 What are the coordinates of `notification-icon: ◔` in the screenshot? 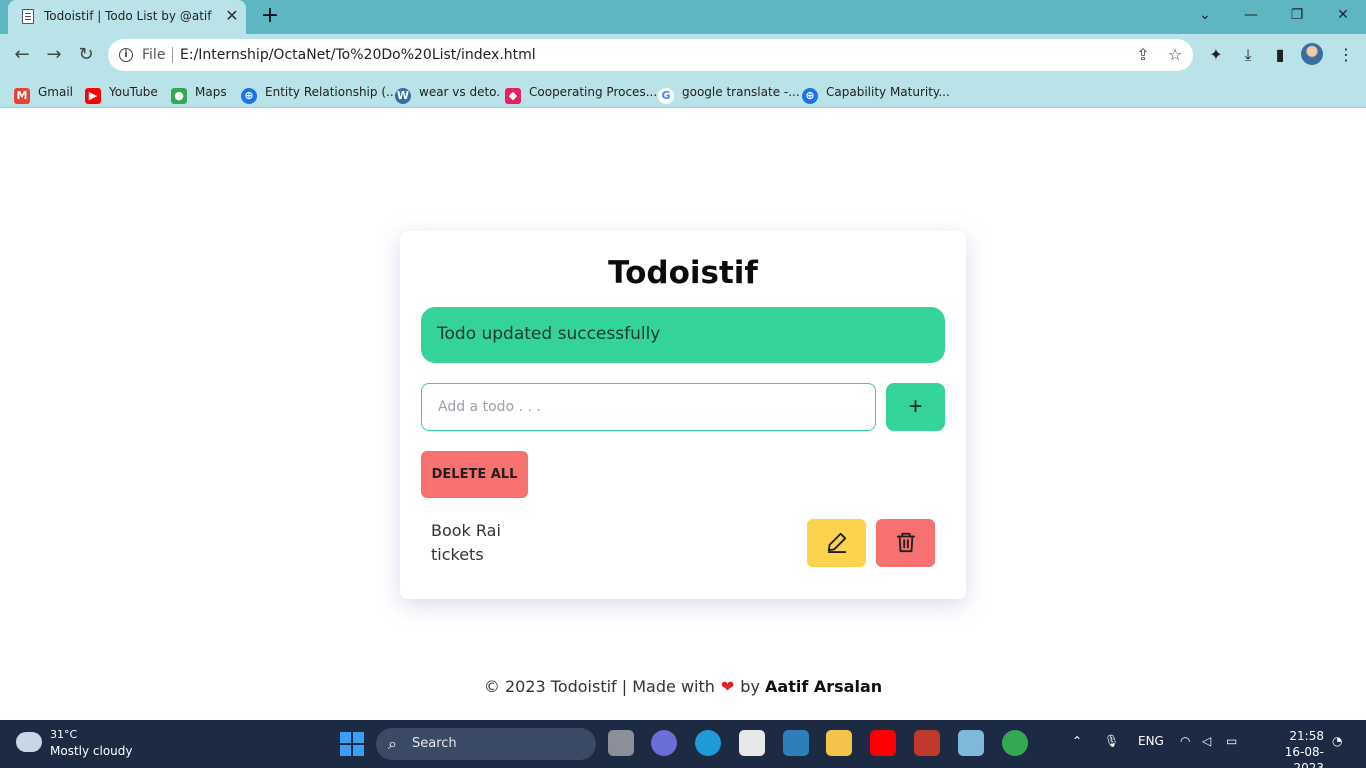 It's located at (1337, 741).